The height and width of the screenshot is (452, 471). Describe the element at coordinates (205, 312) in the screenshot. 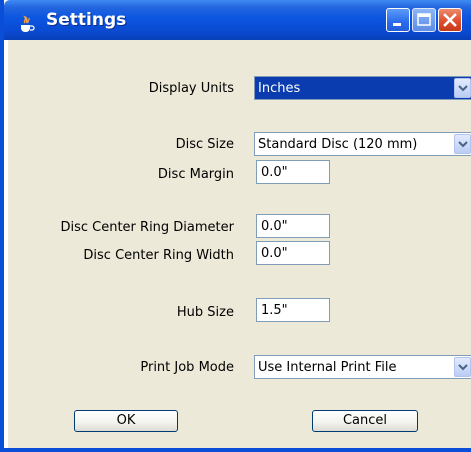

I see `hub-size-label: Hub Size` at that location.